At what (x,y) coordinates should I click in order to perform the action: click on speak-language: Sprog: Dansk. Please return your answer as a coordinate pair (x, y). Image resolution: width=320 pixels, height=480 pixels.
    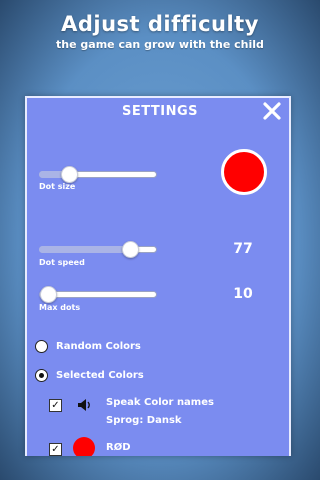
    Looking at the image, I should click on (144, 420).